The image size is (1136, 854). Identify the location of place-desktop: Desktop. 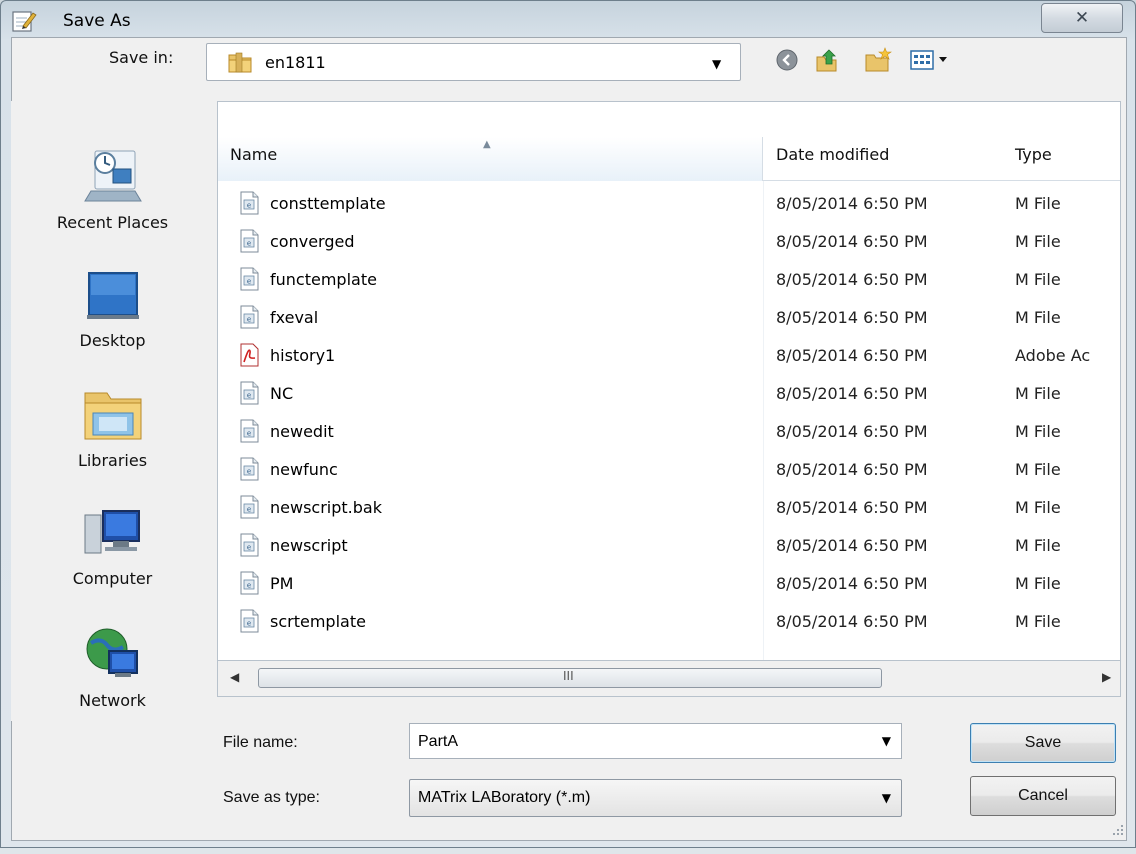
(112, 308).